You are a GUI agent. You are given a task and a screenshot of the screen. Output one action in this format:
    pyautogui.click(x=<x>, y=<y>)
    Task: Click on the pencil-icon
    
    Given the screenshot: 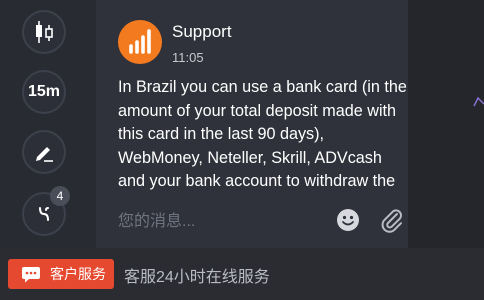 What is the action you would take?
    pyautogui.click(x=44, y=154)
    